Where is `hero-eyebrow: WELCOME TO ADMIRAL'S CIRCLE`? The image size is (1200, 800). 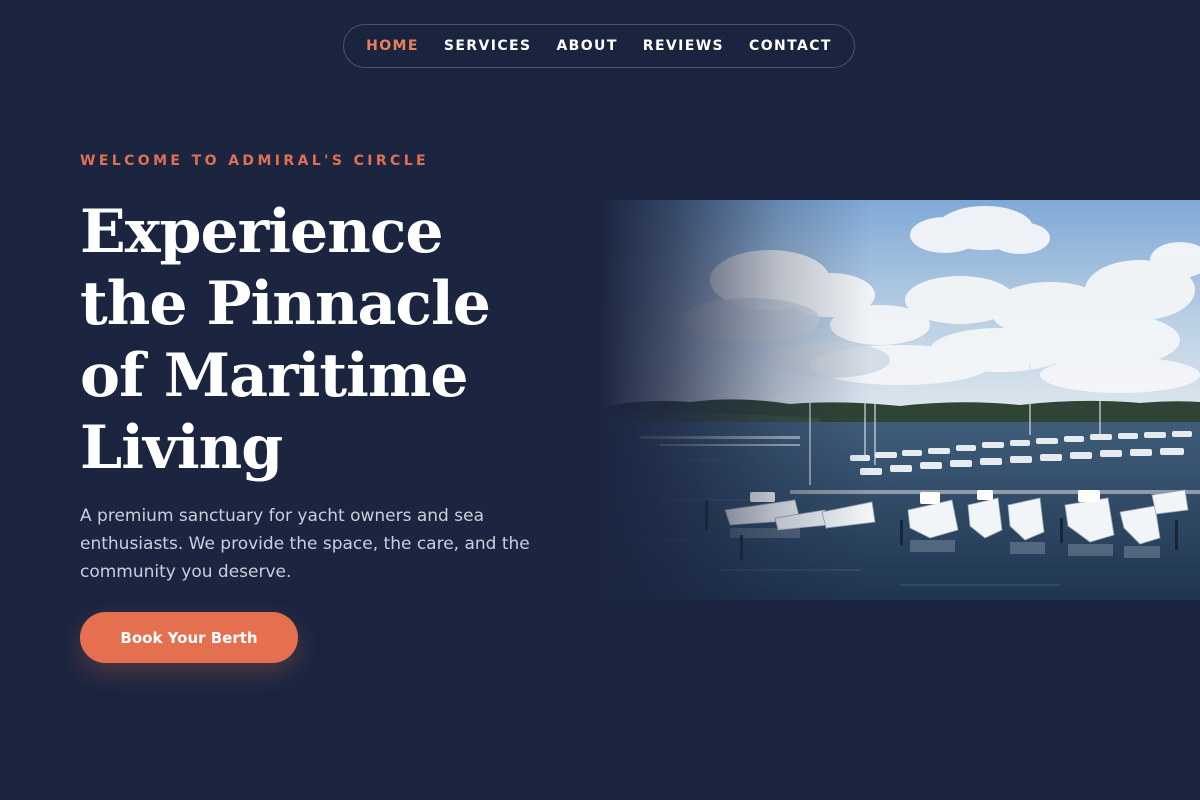 hero-eyebrow: WELCOME TO ADMIRAL'S CIRCLE is located at coordinates (254, 161).